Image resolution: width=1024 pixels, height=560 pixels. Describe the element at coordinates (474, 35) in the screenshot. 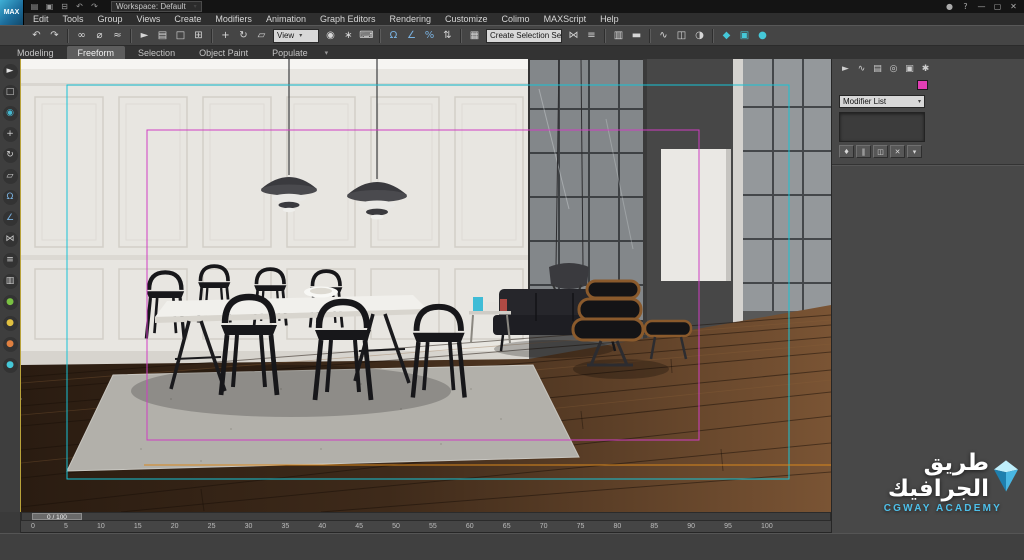

I see `named-selection-sets-icon: ▦` at that location.